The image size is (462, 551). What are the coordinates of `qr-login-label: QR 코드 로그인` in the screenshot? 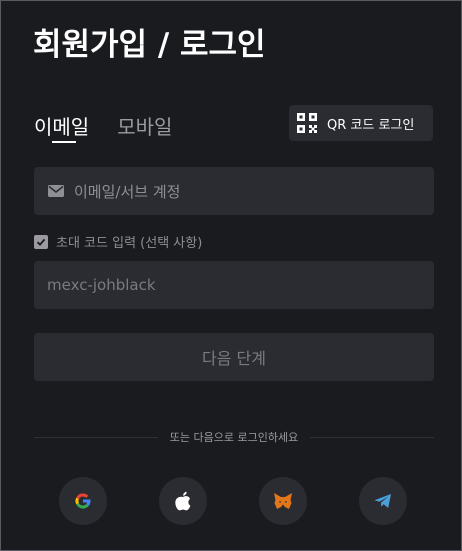 It's located at (371, 125).